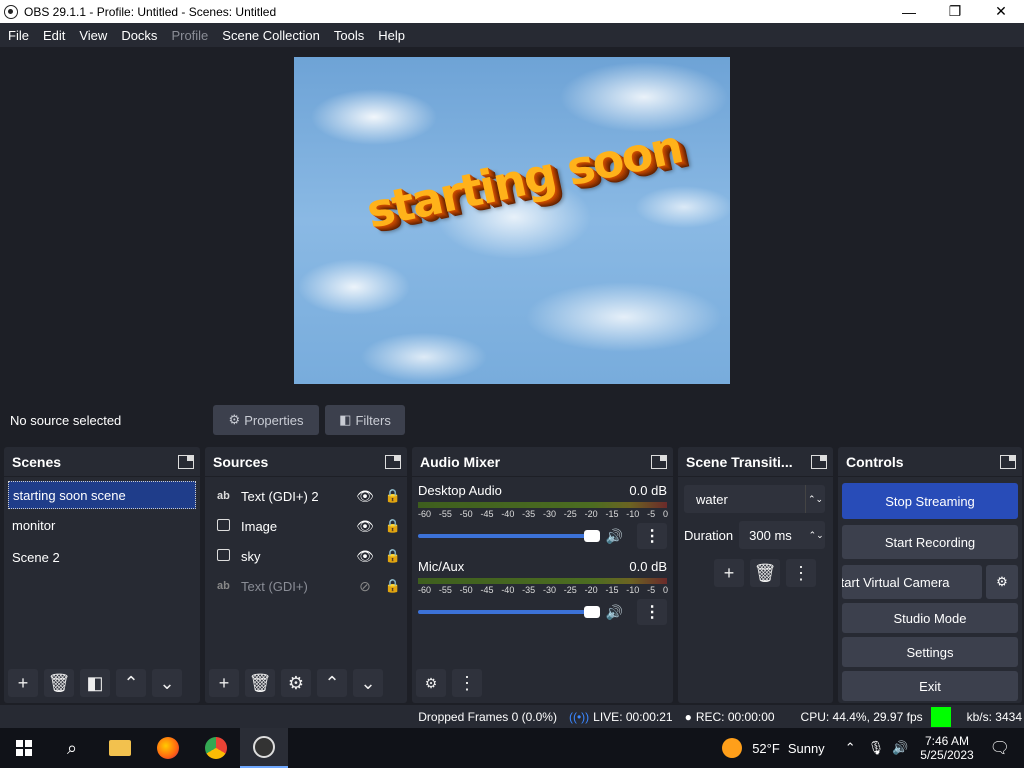 This screenshot has width=1024, height=768. What do you see at coordinates (72, 748) in the screenshot?
I see `search-icon: ⌕` at bounding box center [72, 748].